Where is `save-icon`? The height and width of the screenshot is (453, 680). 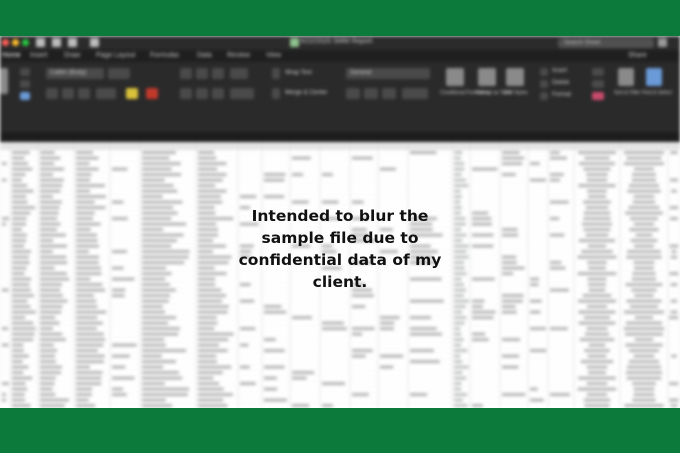
save-icon is located at coordinates (56, 42).